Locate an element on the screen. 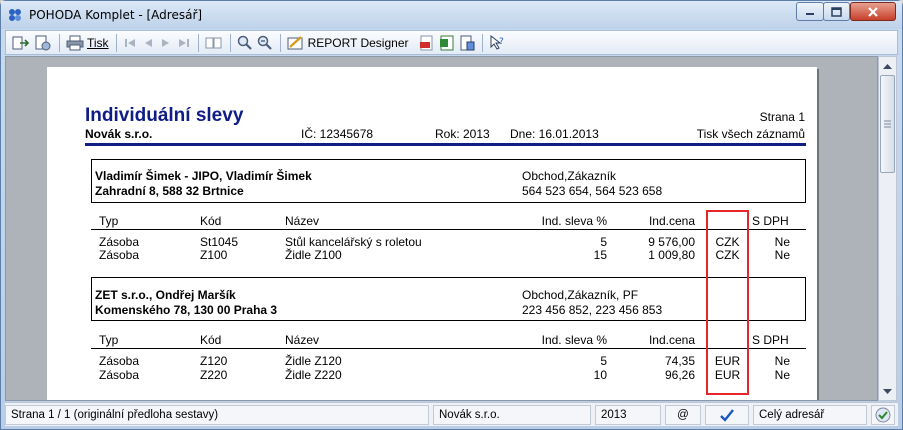  pdf-export-button is located at coordinates (427, 43).